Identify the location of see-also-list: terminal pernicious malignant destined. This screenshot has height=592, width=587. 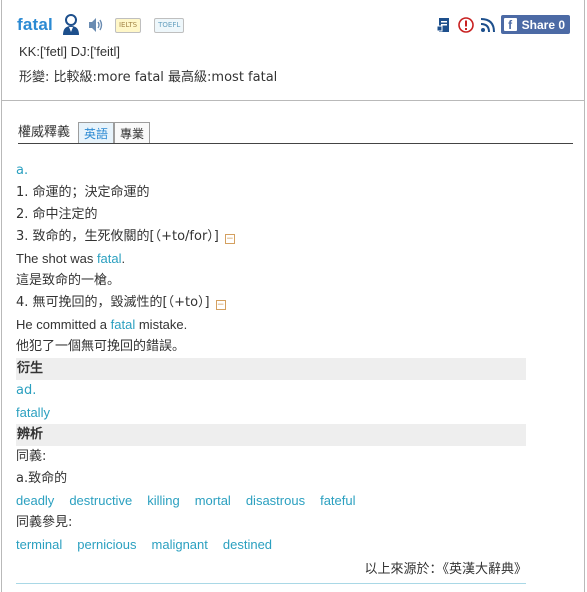
(271, 545).